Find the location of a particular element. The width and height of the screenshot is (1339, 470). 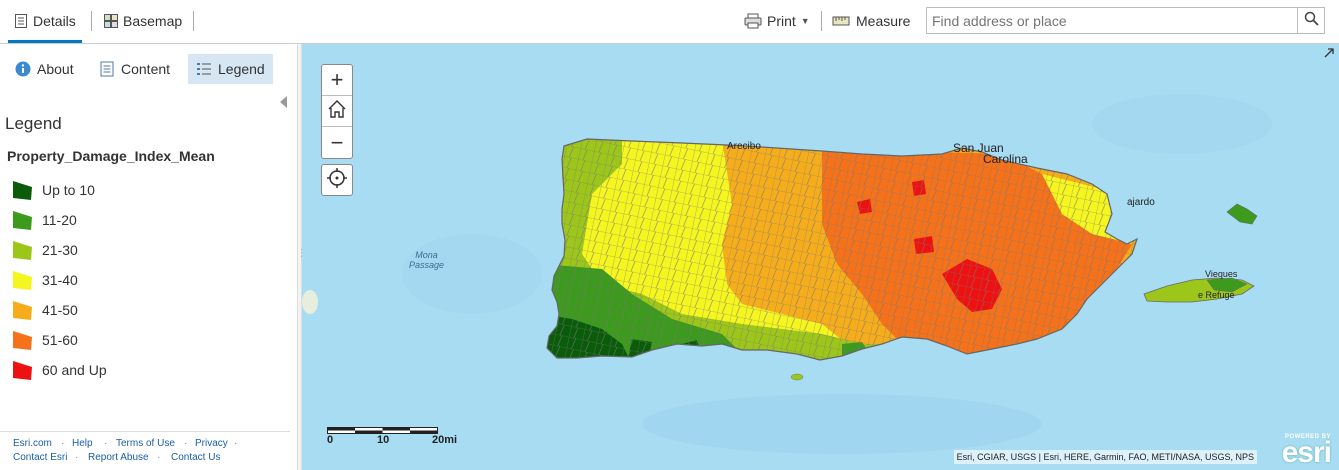

legend-icon is located at coordinates (204, 69).